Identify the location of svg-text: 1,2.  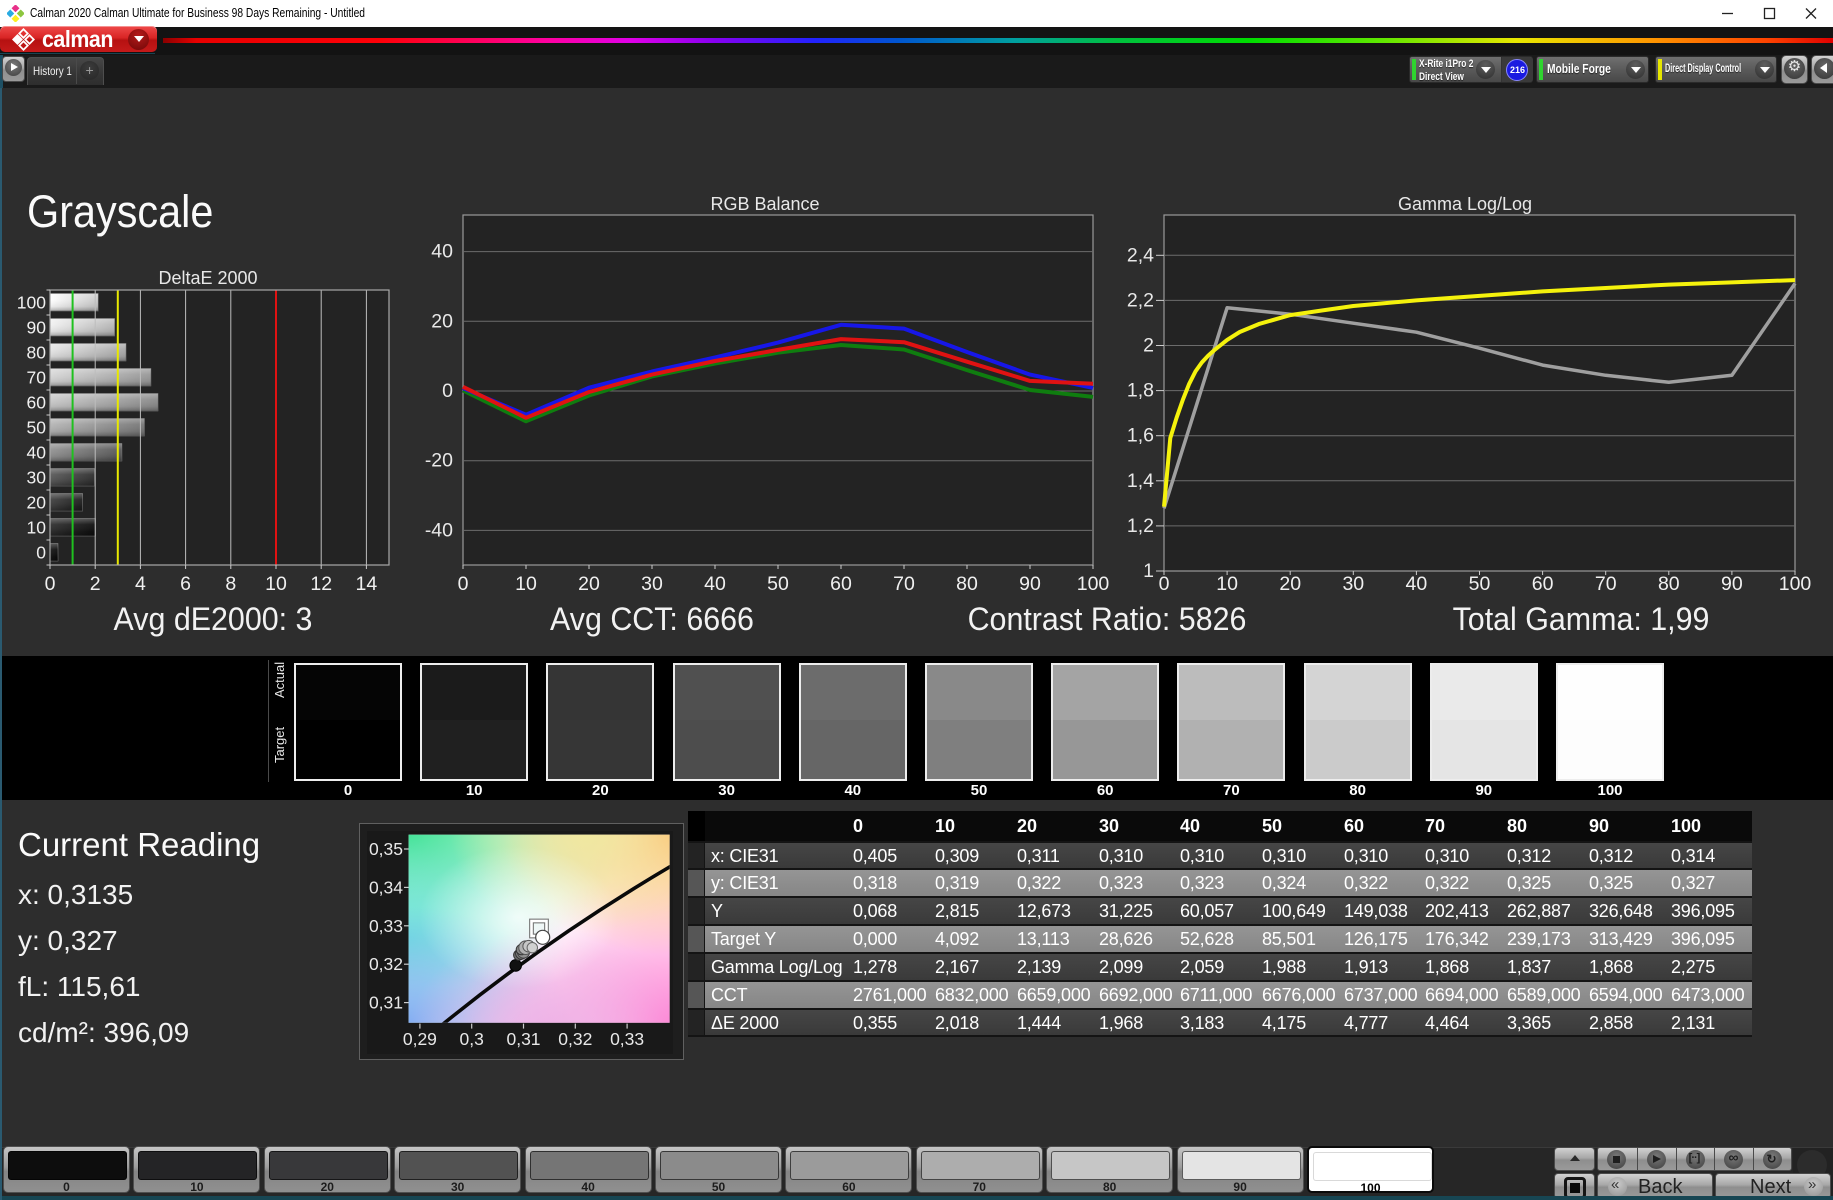
(1140, 526).